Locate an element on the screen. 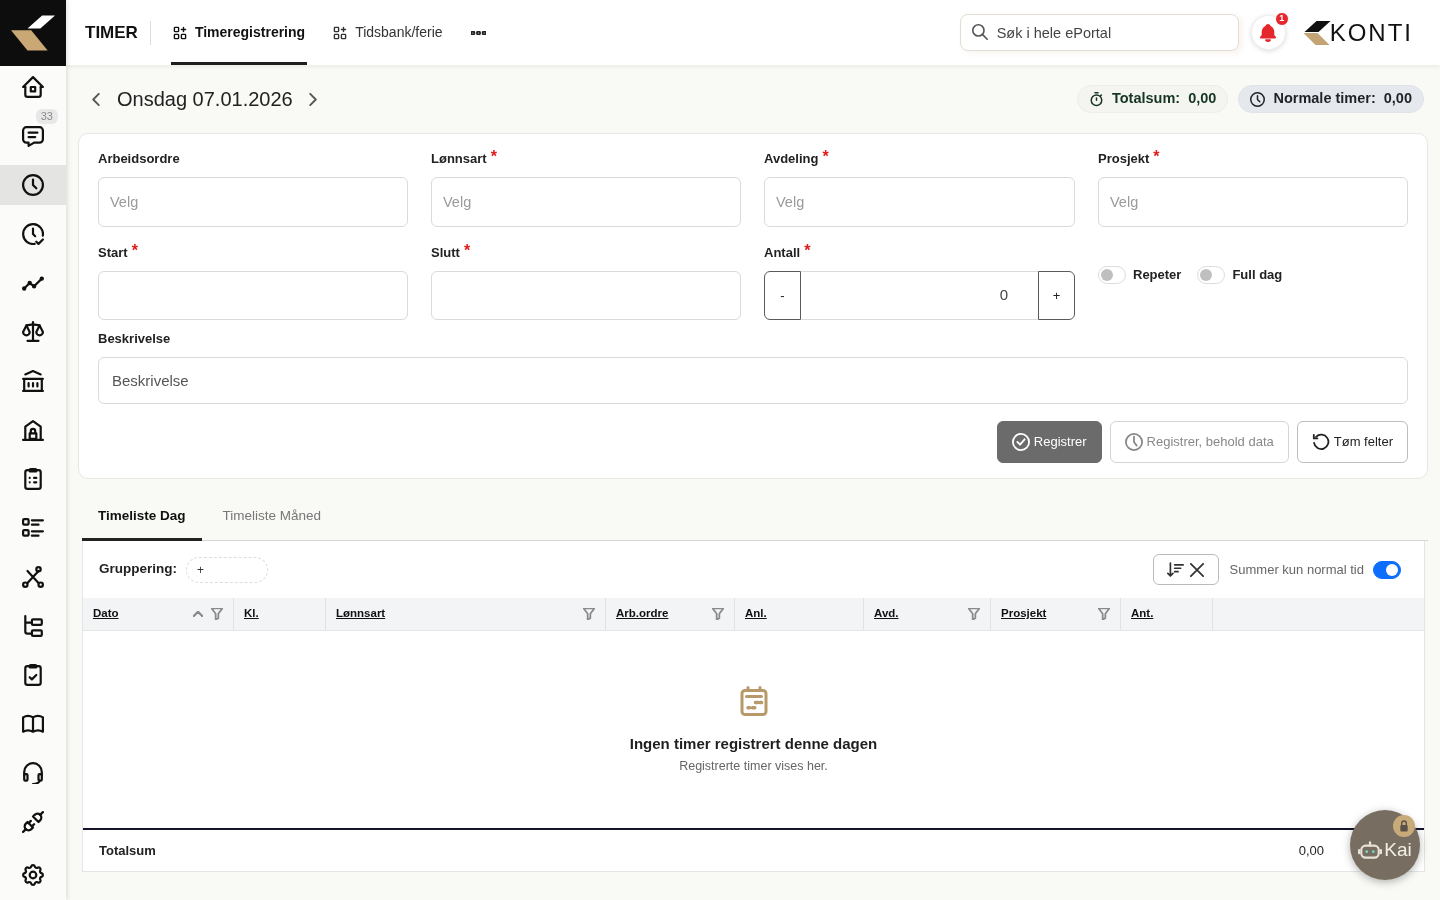 This screenshot has height=900, width=1440. previous-day-button is located at coordinates (96, 99).